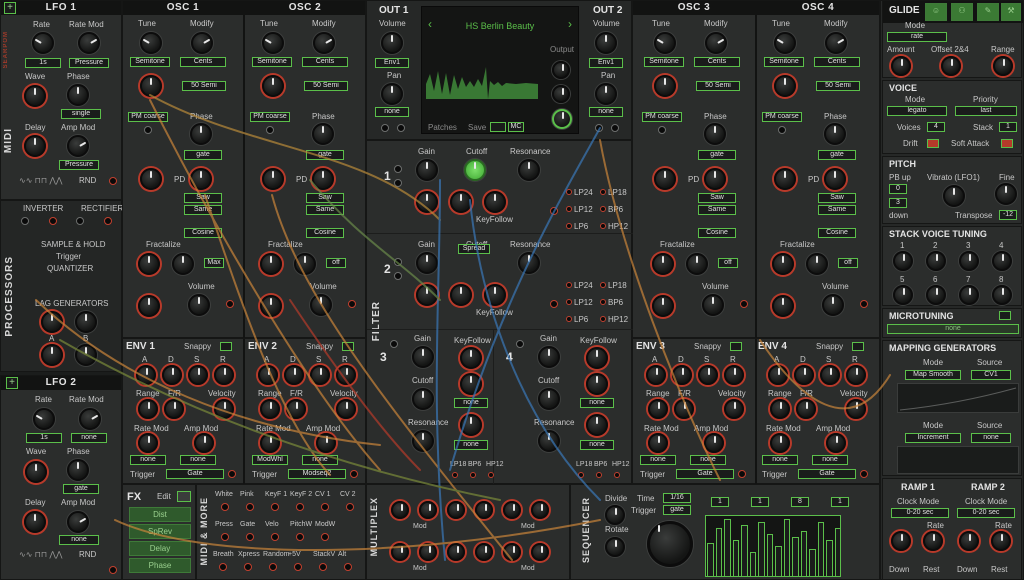 Image resolution: width=1024 pixels, height=580 pixels. What do you see at coordinates (569, 319) in the screenshot?
I see `filter2-mode-jack-LP6` at bounding box center [569, 319].